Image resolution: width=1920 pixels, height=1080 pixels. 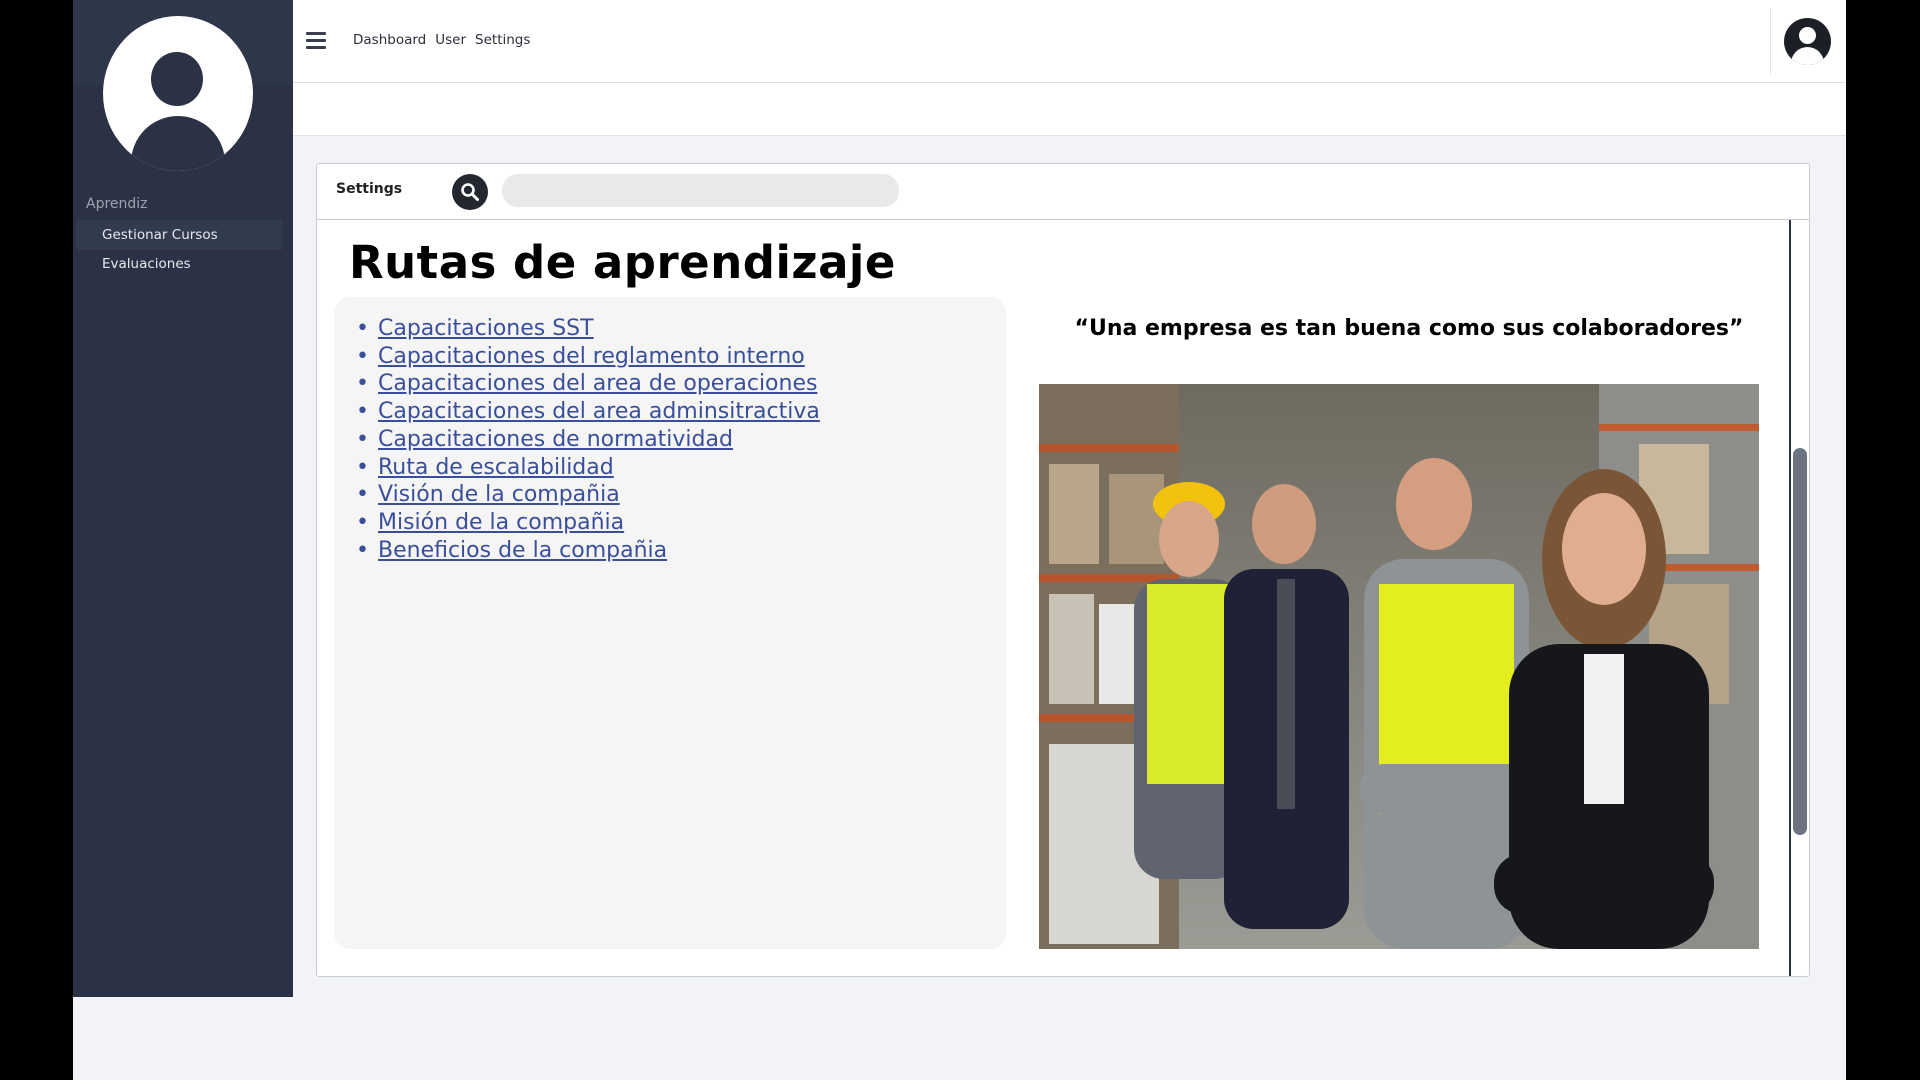 What do you see at coordinates (450, 40) in the screenshot?
I see `nav-link-user: User` at bounding box center [450, 40].